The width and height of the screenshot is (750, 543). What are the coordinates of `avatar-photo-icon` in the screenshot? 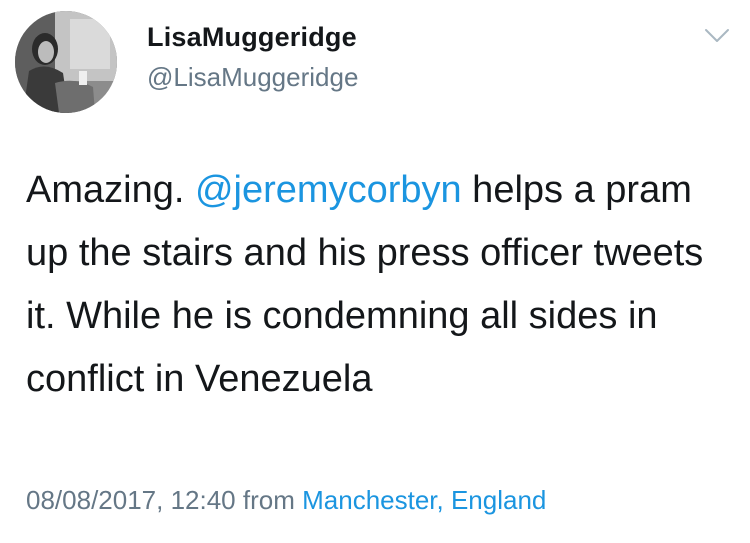 It's located at (66, 62).